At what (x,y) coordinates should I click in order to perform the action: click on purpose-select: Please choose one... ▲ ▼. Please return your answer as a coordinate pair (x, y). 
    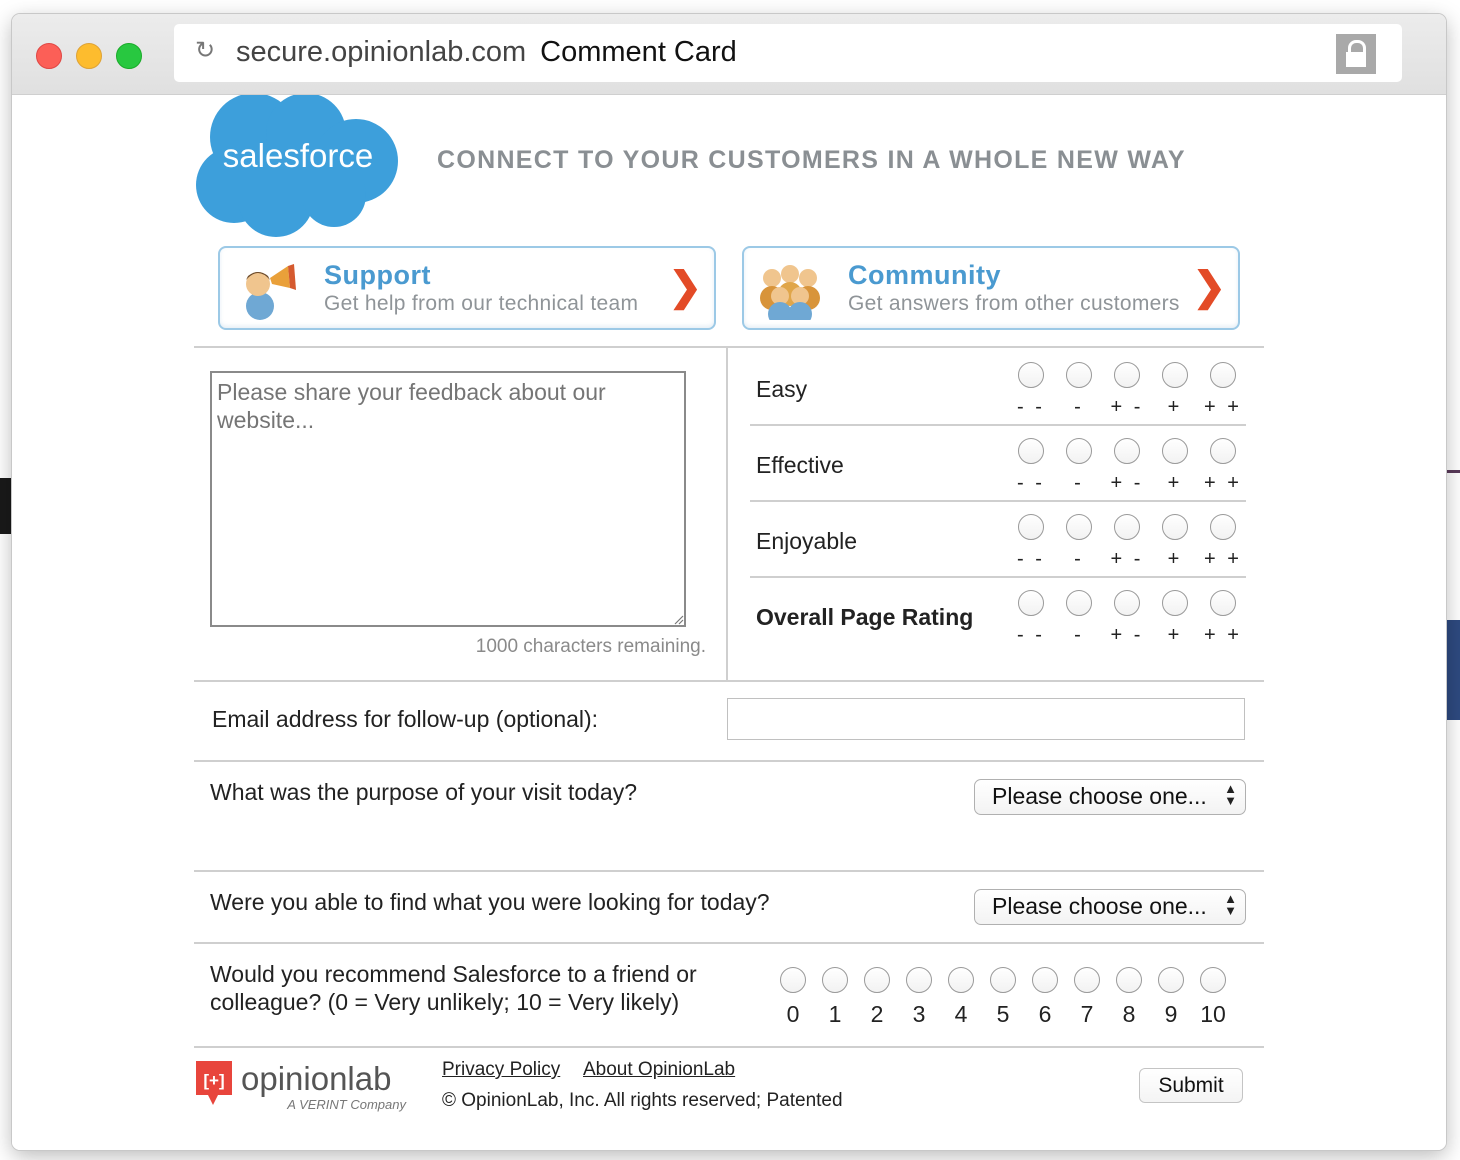
    Looking at the image, I should click on (1110, 797).